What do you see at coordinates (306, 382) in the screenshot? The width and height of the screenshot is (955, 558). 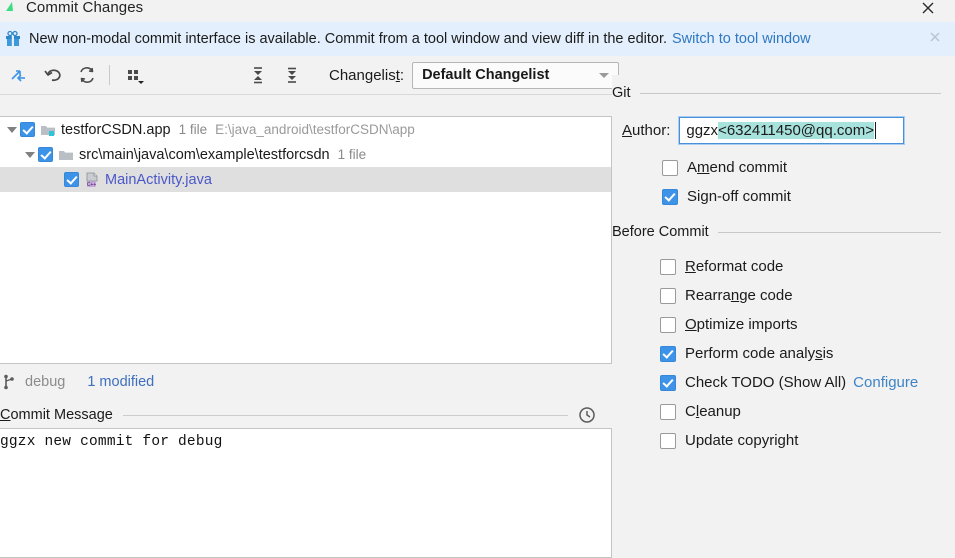 I see `branch-status-line: debug 1 modified` at bounding box center [306, 382].